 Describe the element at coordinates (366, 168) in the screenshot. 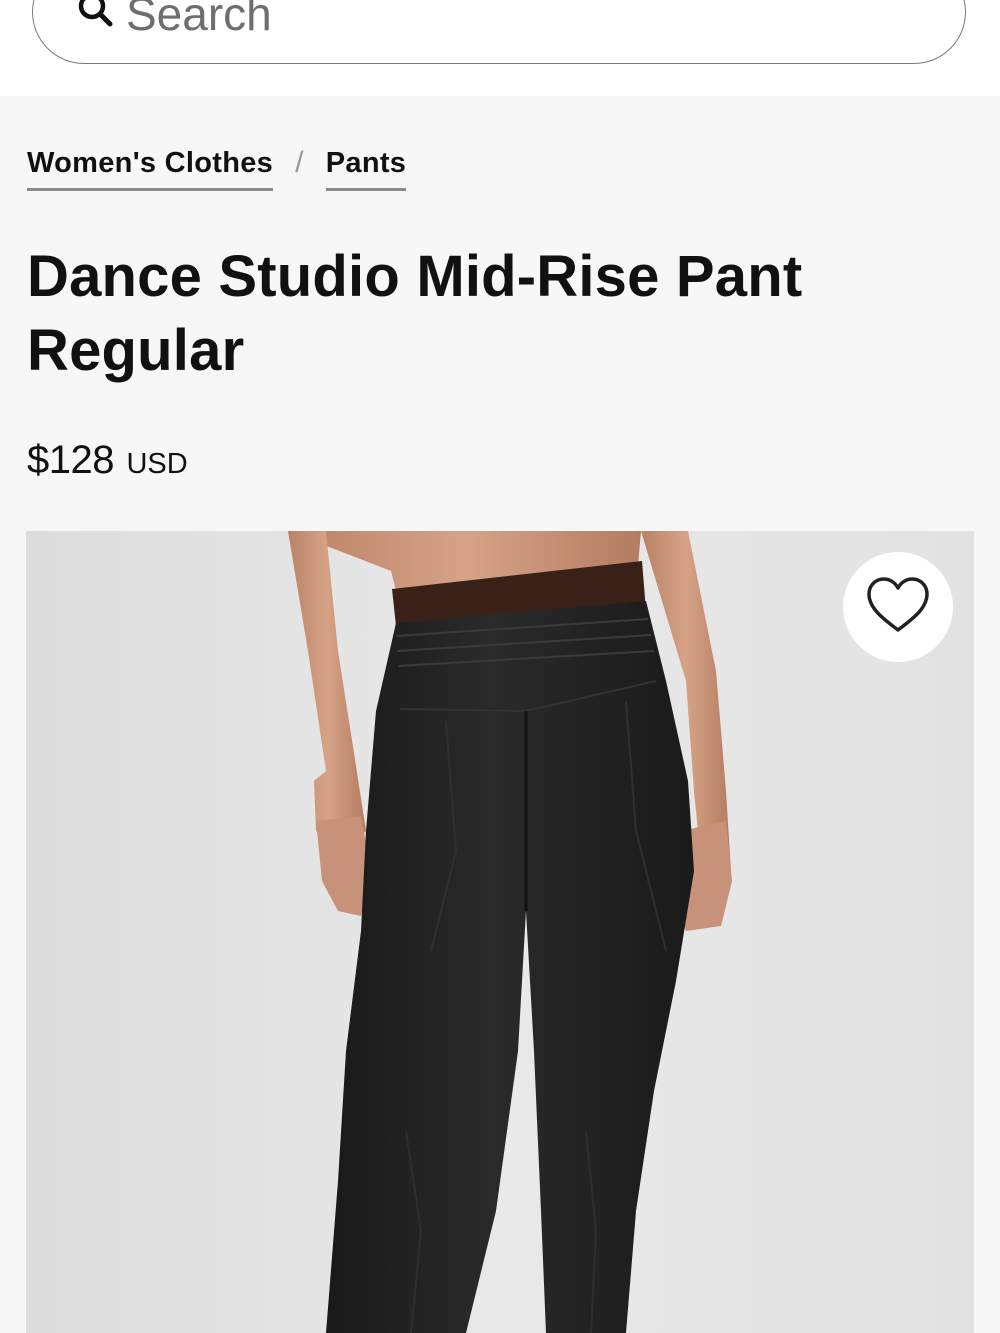

I see `breadcrumb-link-pants: Pants` at that location.